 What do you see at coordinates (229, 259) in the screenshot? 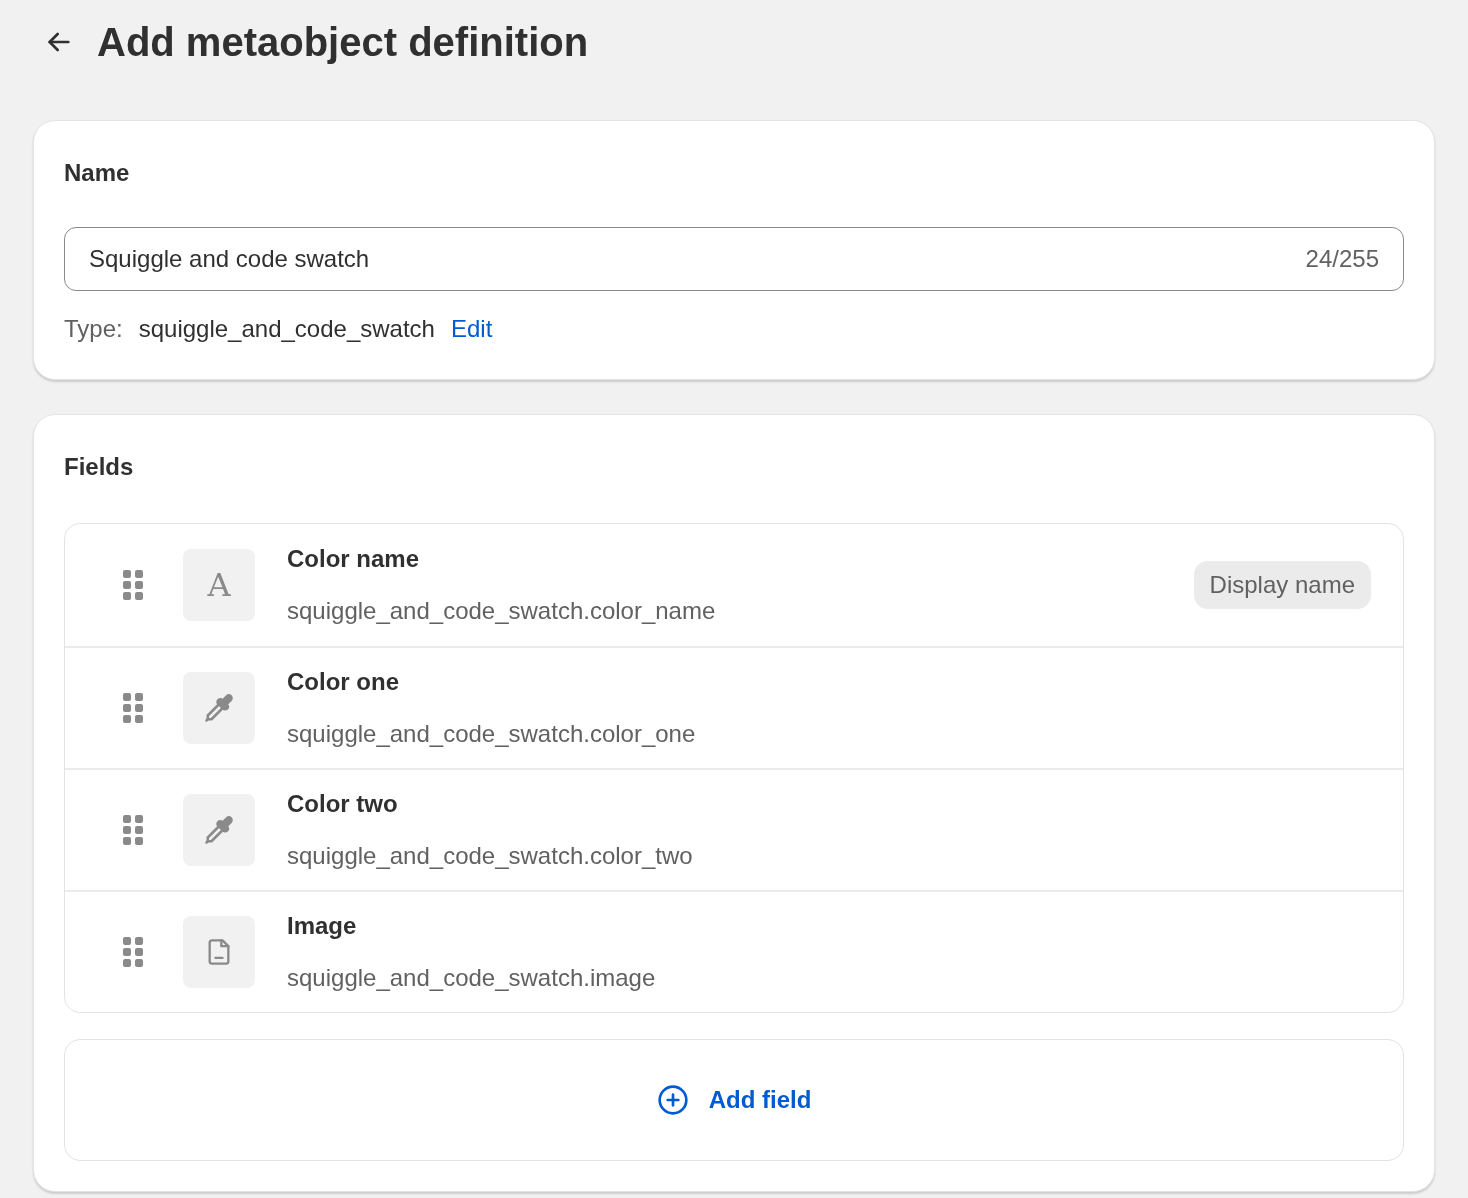
I see `input-value: Squiggle and code swatch` at bounding box center [229, 259].